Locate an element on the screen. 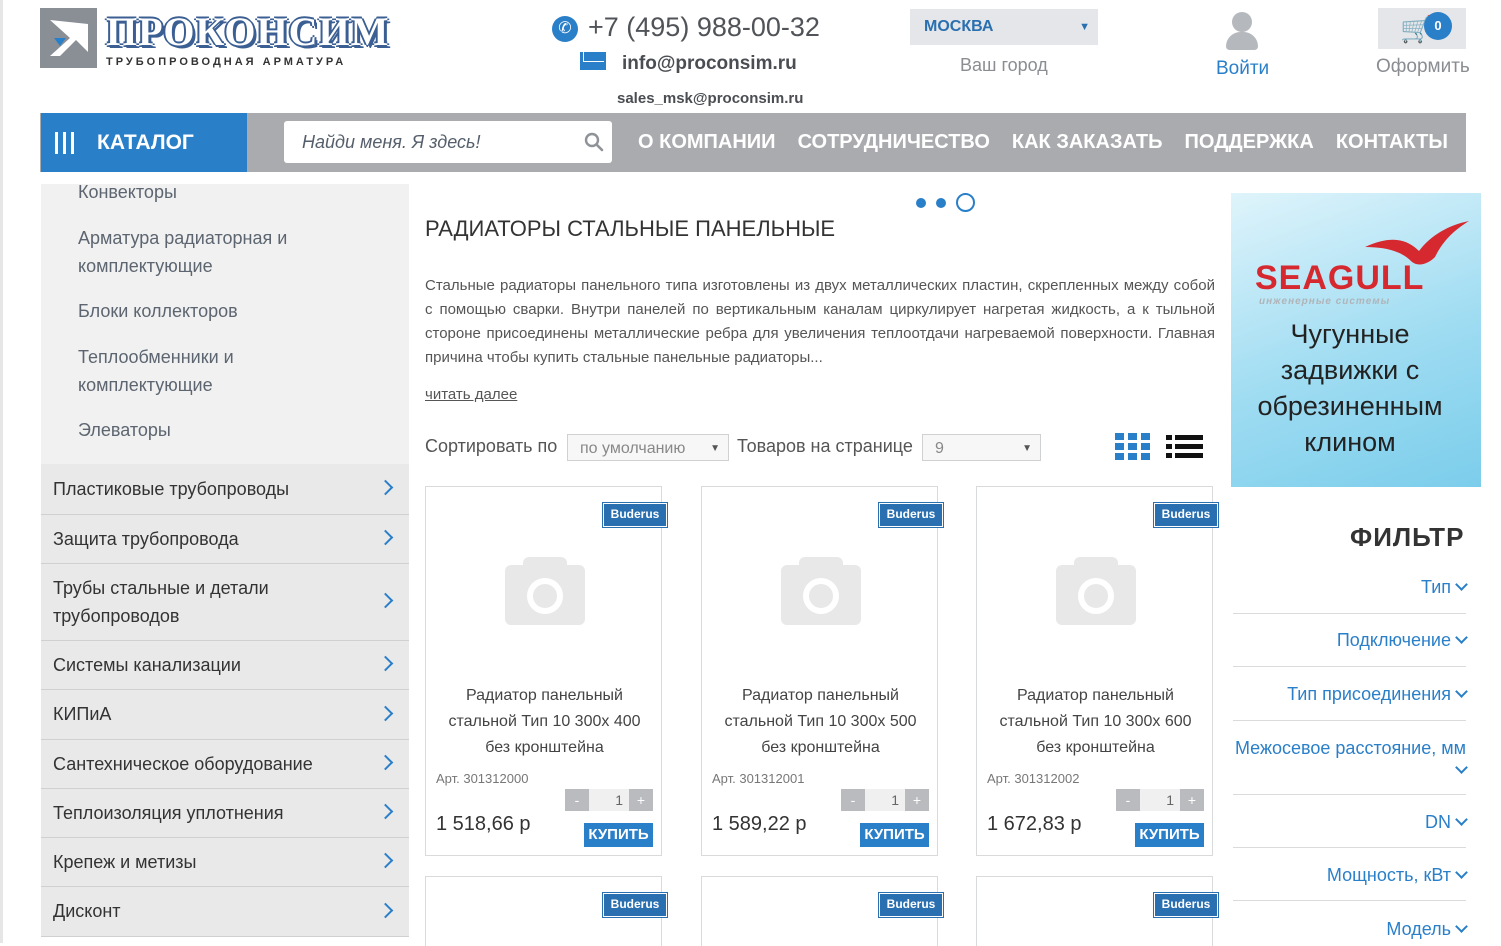 The image size is (1501, 946). product-price: 1 672,83 р is located at coordinates (1034, 824).